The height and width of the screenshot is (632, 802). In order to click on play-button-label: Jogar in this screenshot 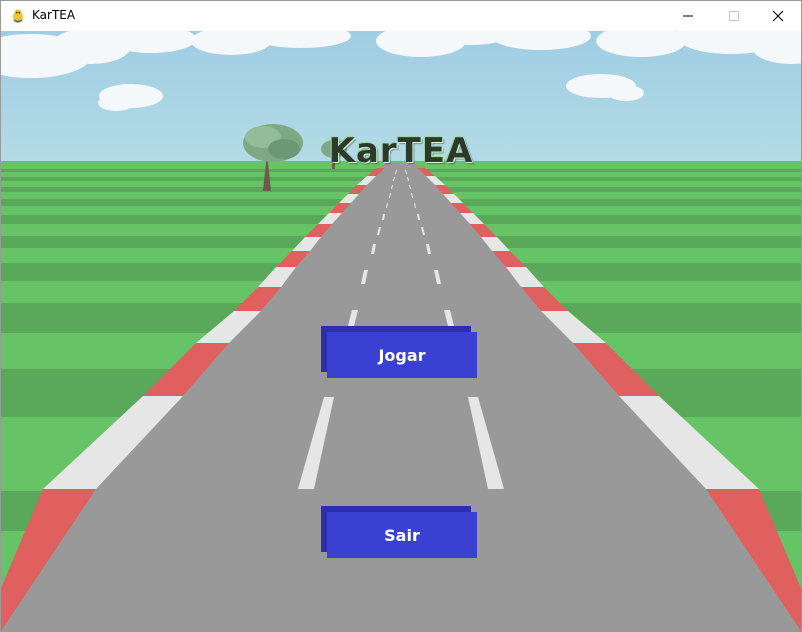, I will do `click(402, 355)`.